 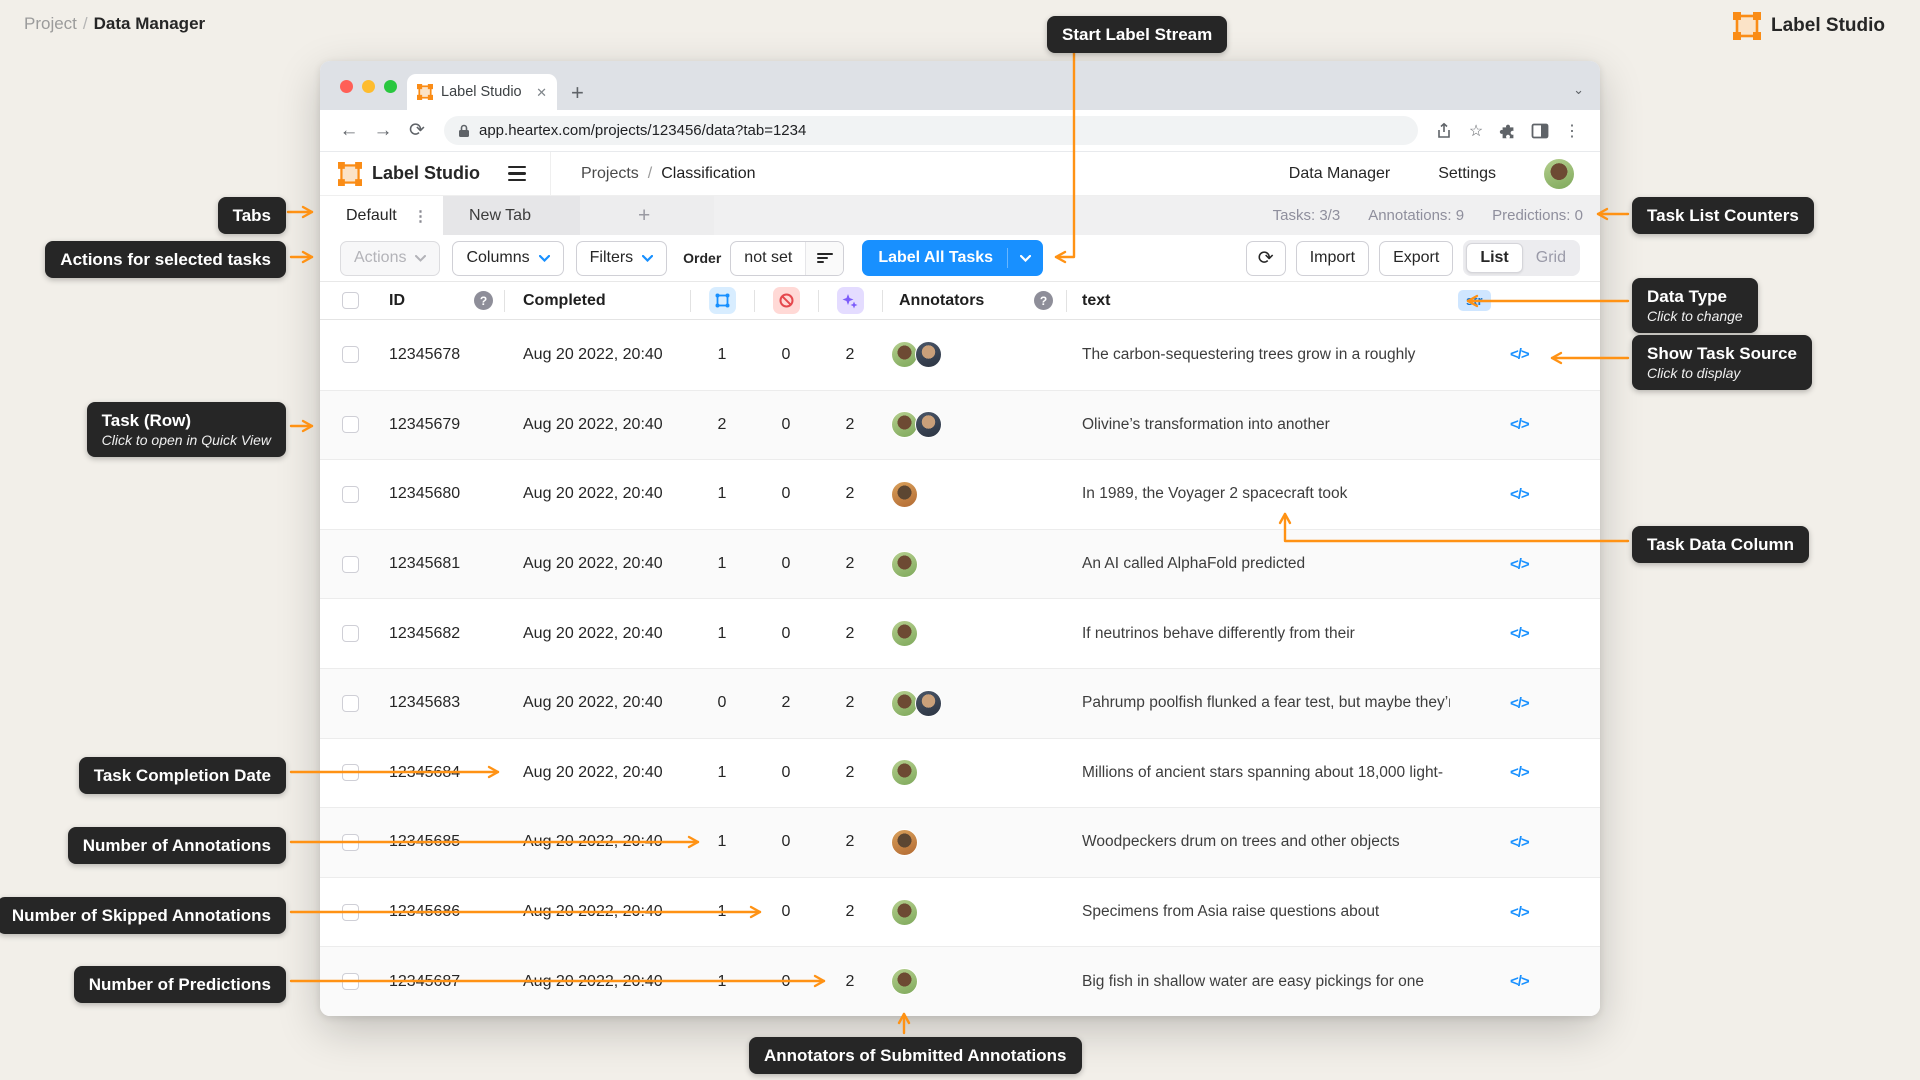 What do you see at coordinates (50, 23) in the screenshot?
I see `breadcrumb-project: Project` at bounding box center [50, 23].